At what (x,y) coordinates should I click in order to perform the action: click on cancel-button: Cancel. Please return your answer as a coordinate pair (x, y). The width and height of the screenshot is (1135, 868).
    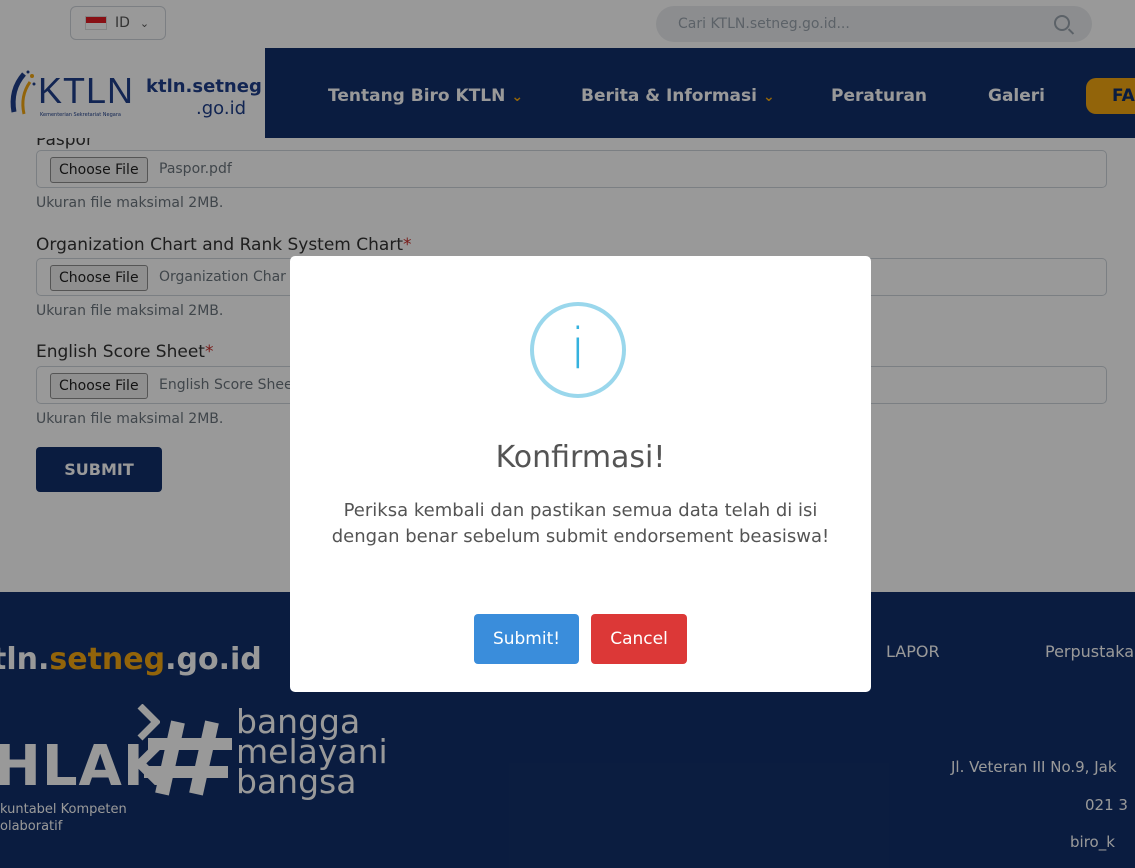
    Looking at the image, I should click on (639, 639).